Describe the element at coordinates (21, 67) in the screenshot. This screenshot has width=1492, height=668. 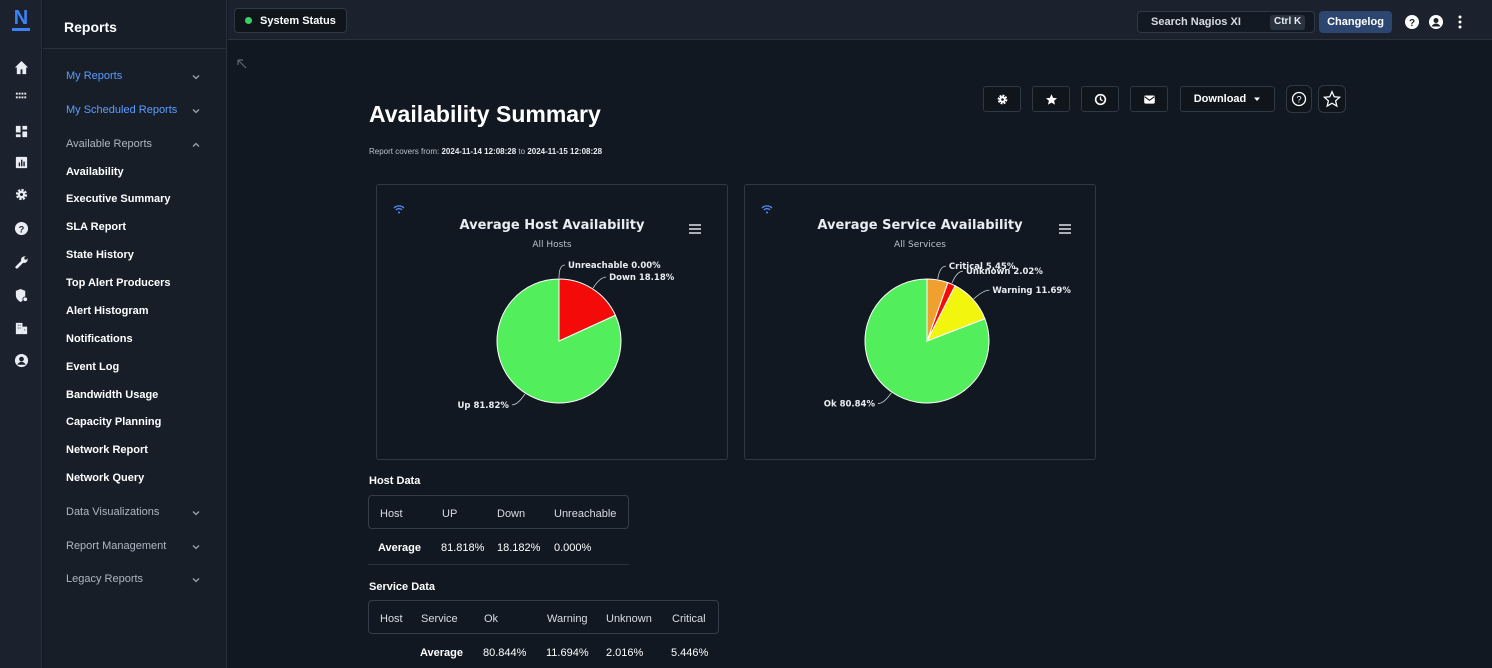
I see `home-icon` at that location.